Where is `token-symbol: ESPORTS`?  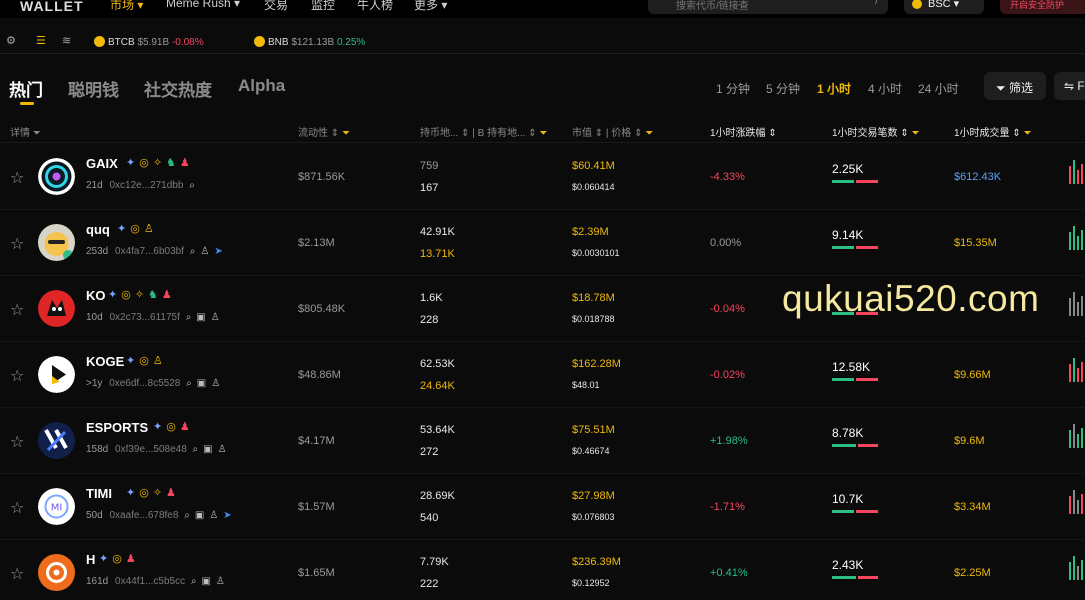
token-symbol: ESPORTS is located at coordinates (117, 427).